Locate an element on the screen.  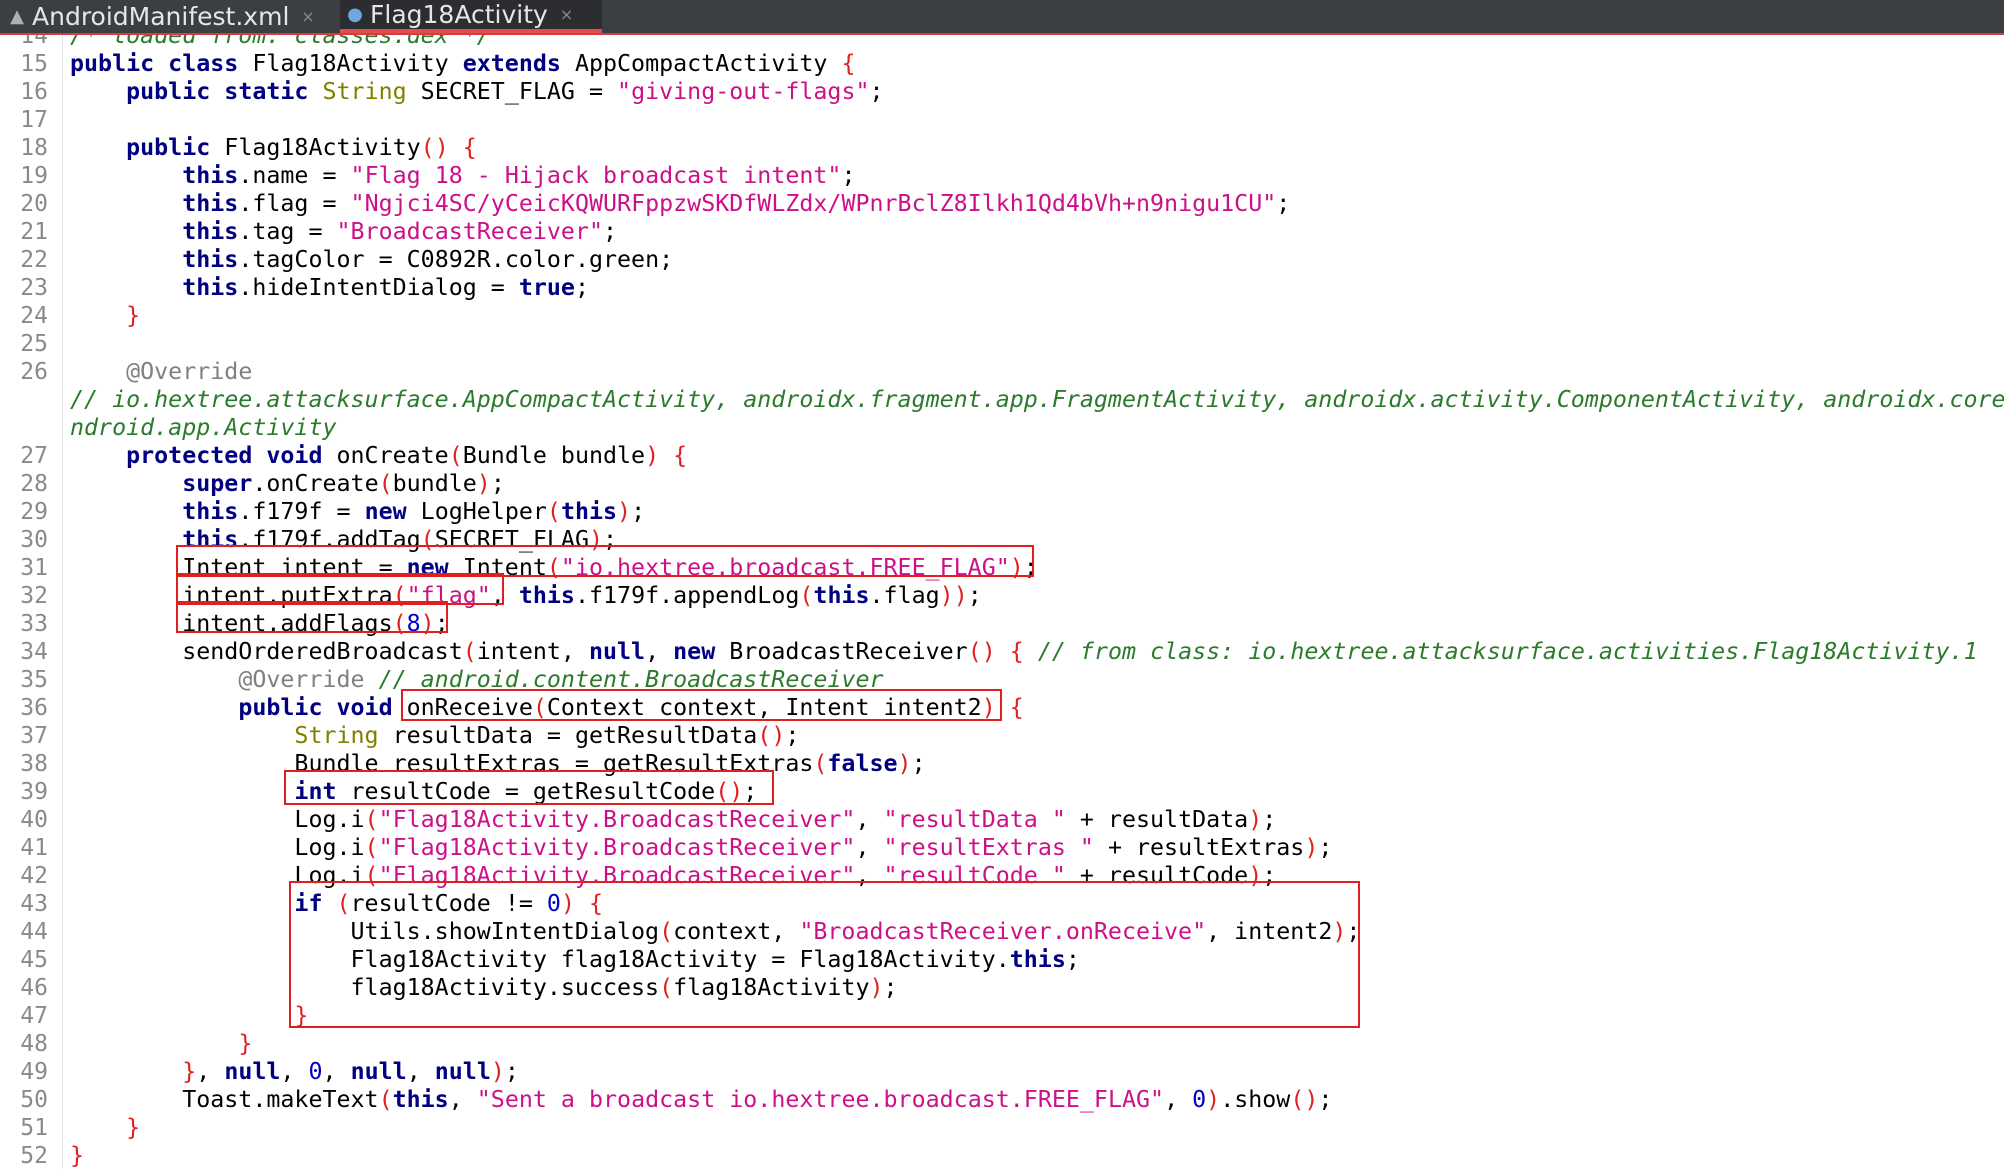
code-token: .tagColor = C0892R.color.green; is located at coordinates (456, 259).